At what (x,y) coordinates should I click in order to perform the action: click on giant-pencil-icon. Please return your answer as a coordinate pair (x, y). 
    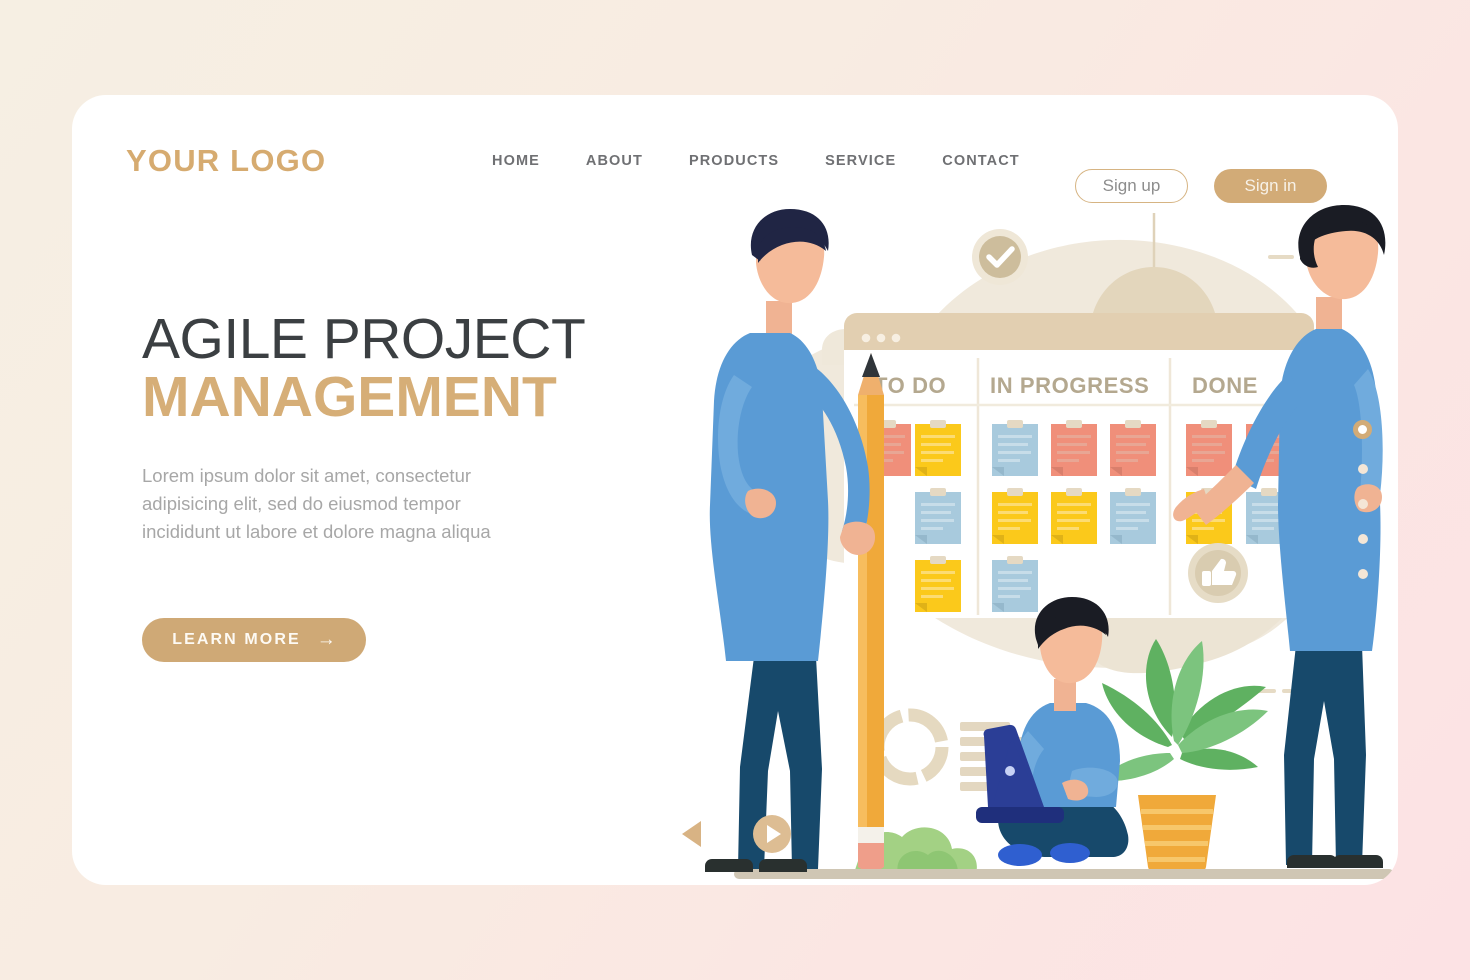
    Looking at the image, I should click on (871, 614).